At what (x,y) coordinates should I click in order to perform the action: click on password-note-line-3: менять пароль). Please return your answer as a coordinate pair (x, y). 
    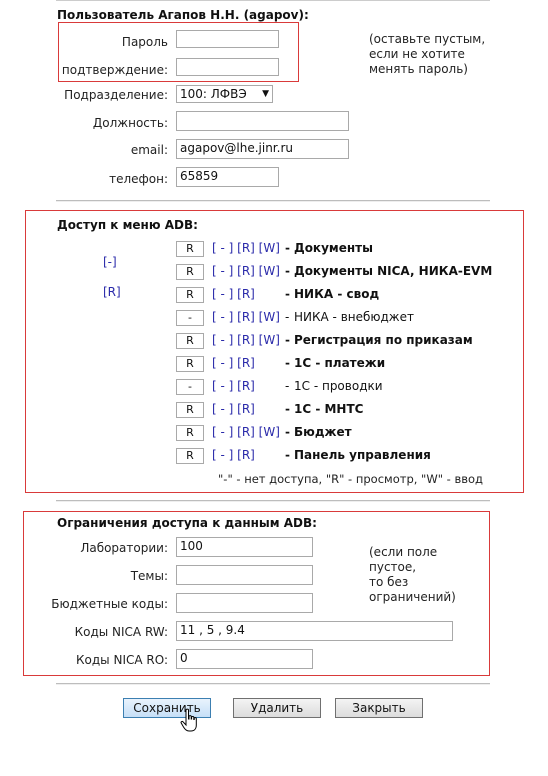
    Looking at the image, I should click on (418, 69).